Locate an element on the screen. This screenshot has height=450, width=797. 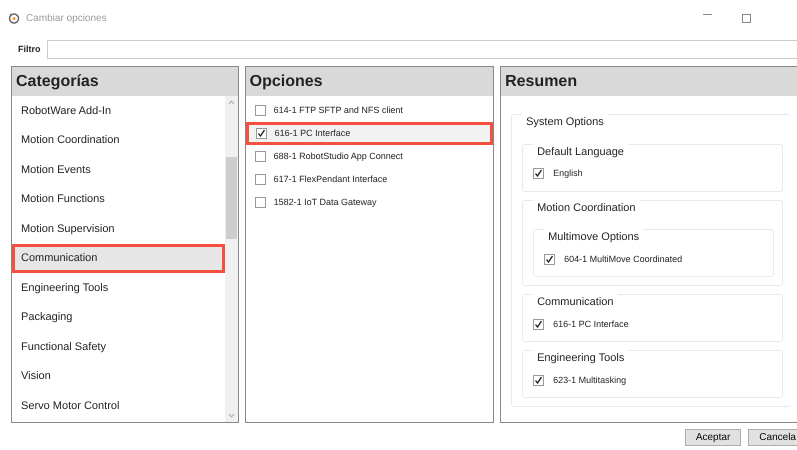
app-icon is located at coordinates (14, 18).